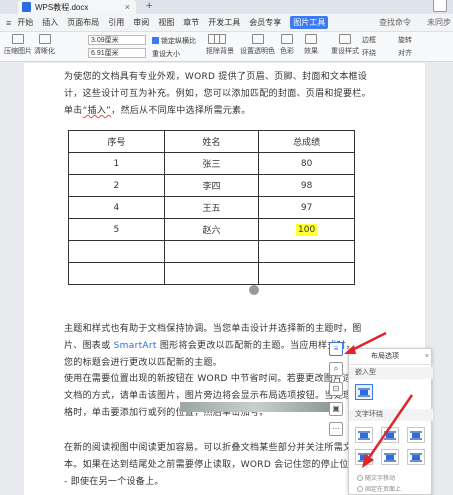  I want to click on reset-style-icon, so click(345, 39).